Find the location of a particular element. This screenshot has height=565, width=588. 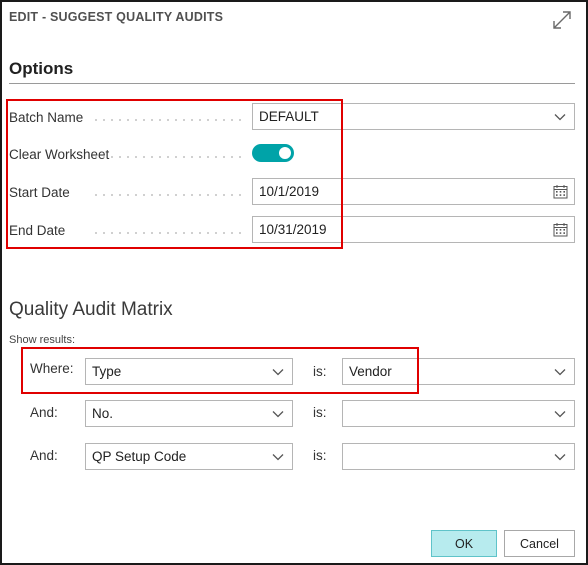

ok-button: OK is located at coordinates (464, 543).